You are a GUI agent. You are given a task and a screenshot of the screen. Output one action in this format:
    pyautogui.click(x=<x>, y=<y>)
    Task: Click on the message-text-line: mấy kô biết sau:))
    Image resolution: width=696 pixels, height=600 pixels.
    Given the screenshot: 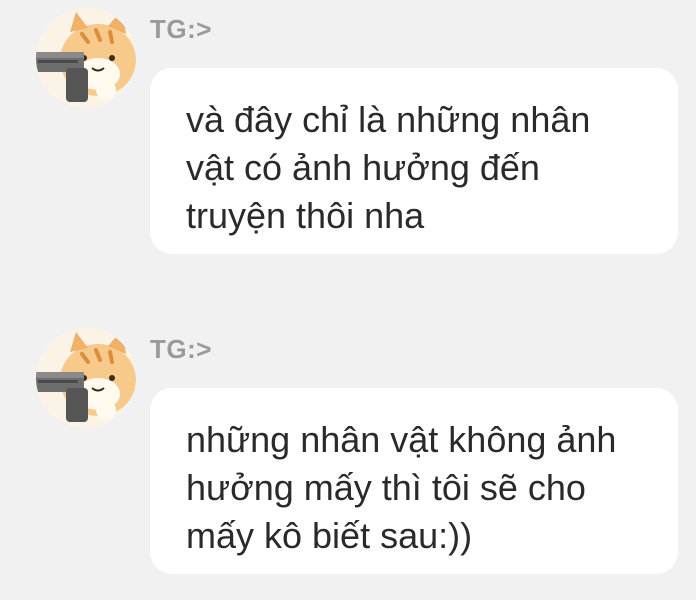 What is the action you would take?
    pyautogui.click(x=329, y=535)
    